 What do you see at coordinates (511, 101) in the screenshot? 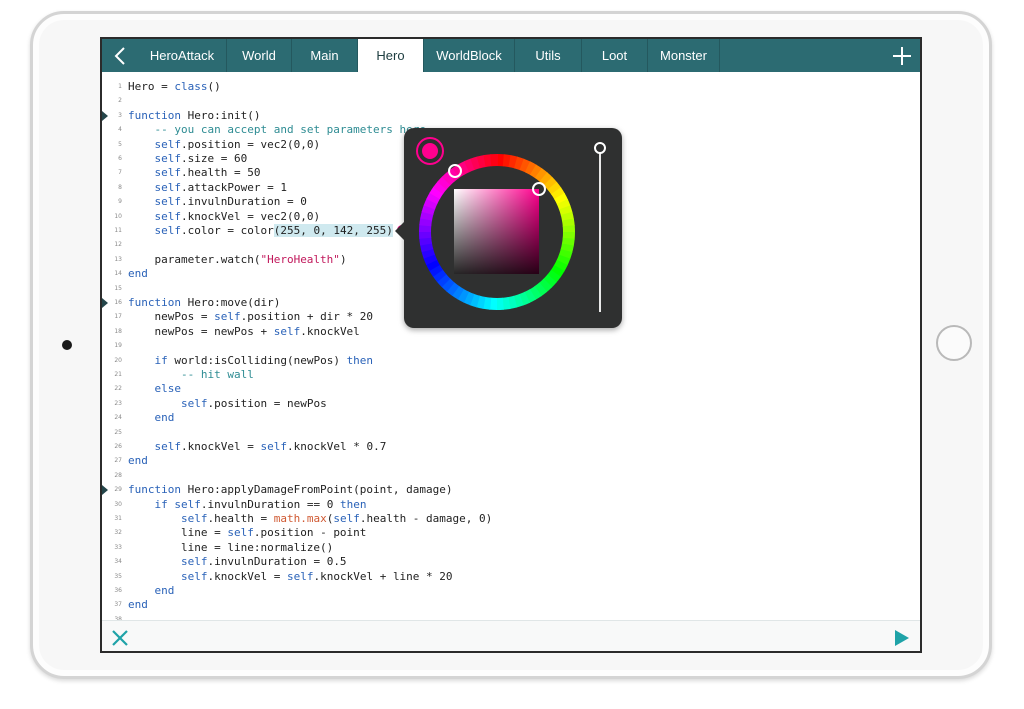
I see `code-line: 2` at bounding box center [511, 101].